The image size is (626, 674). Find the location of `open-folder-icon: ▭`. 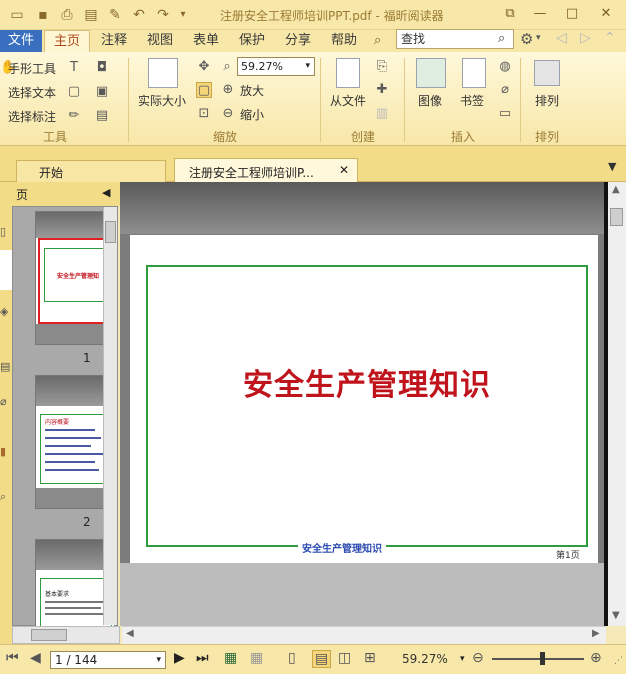

open-folder-icon: ▭ is located at coordinates (17, 15).